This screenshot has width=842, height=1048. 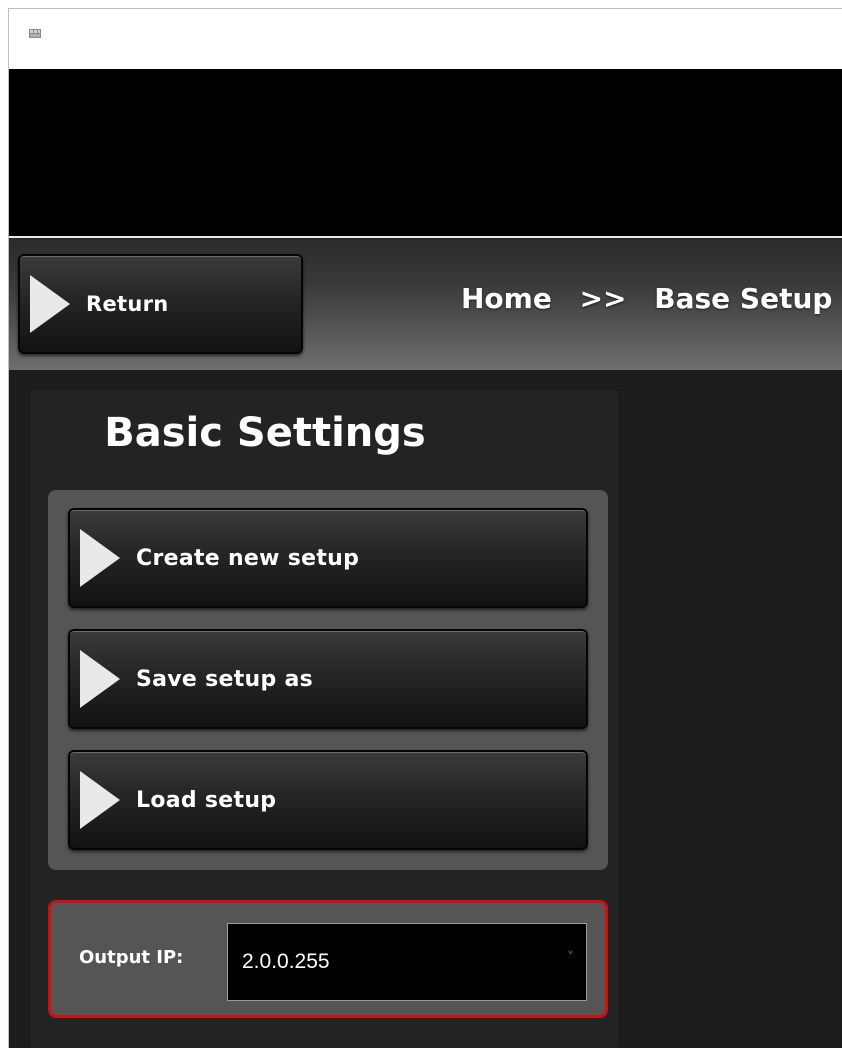 I want to click on return-button: Return, so click(x=160, y=304).